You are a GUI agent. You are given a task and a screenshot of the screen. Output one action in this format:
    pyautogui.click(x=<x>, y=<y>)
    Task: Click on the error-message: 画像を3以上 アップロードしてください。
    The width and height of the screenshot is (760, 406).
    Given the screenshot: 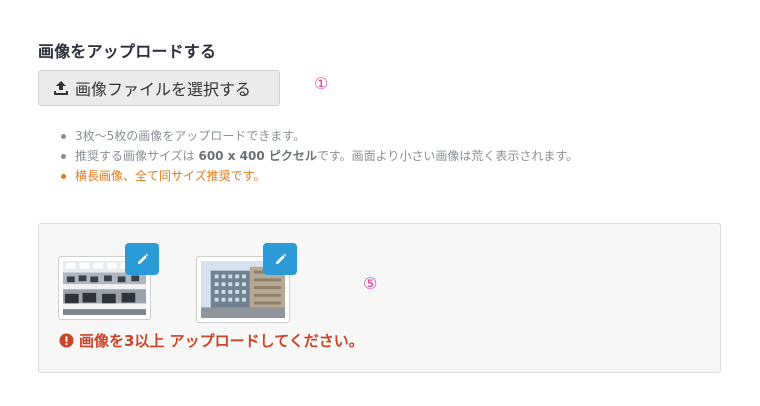 What is the action you would take?
    pyautogui.click(x=211, y=340)
    